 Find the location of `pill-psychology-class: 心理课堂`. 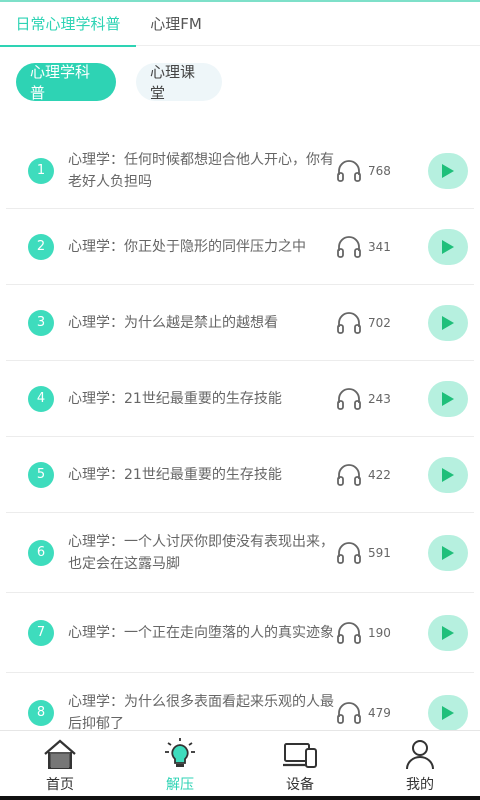

pill-psychology-class: 心理课堂 is located at coordinates (179, 82).